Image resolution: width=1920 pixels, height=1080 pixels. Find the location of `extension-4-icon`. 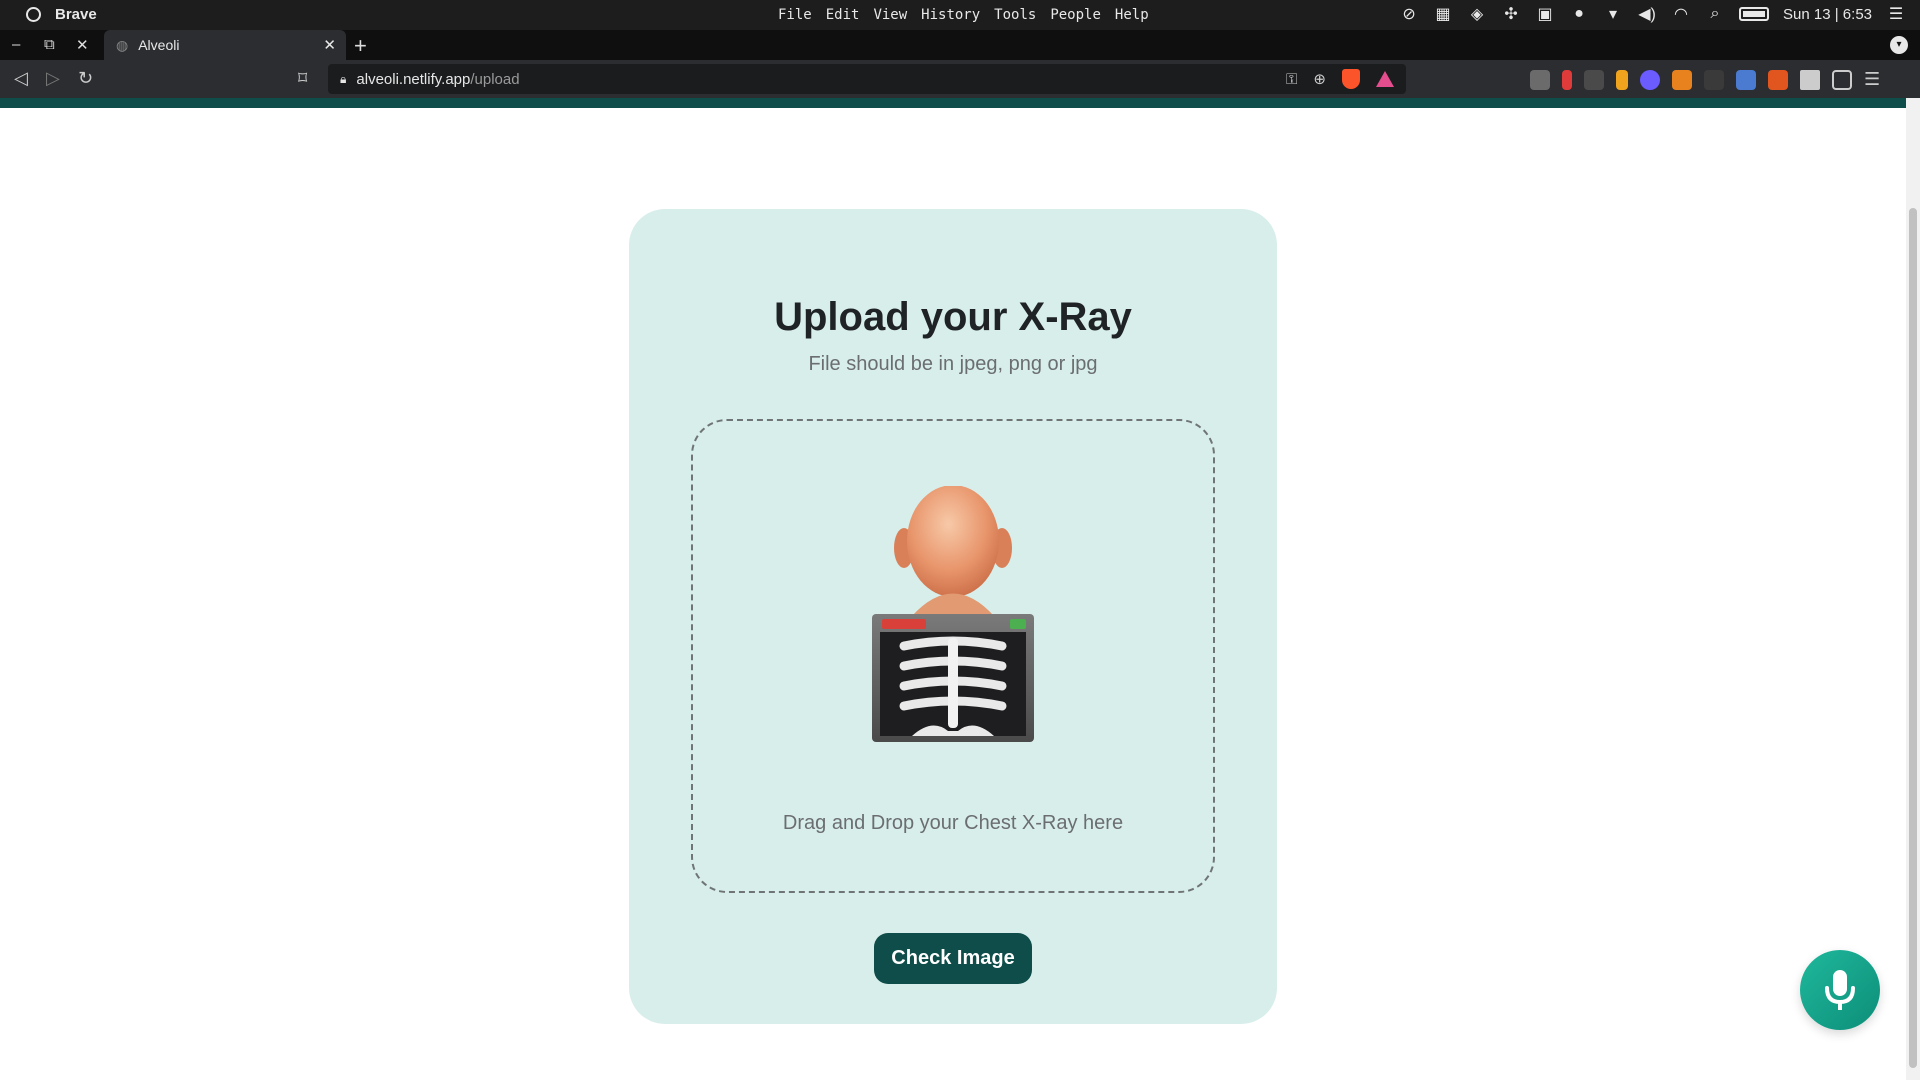

extension-4-icon is located at coordinates (1622, 79).